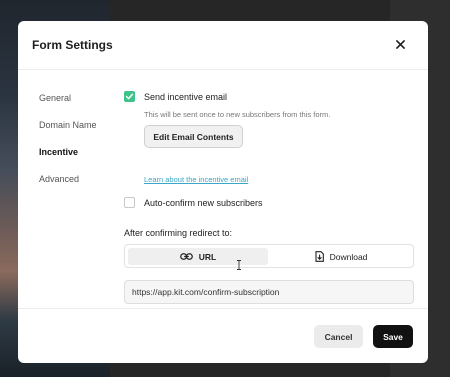 Image resolution: width=450 pixels, height=377 pixels. What do you see at coordinates (203, 203) in the screenshot?
I see `auto-confirm-label: Auto-confirm new subscribers` at bounding box center [203, 203].